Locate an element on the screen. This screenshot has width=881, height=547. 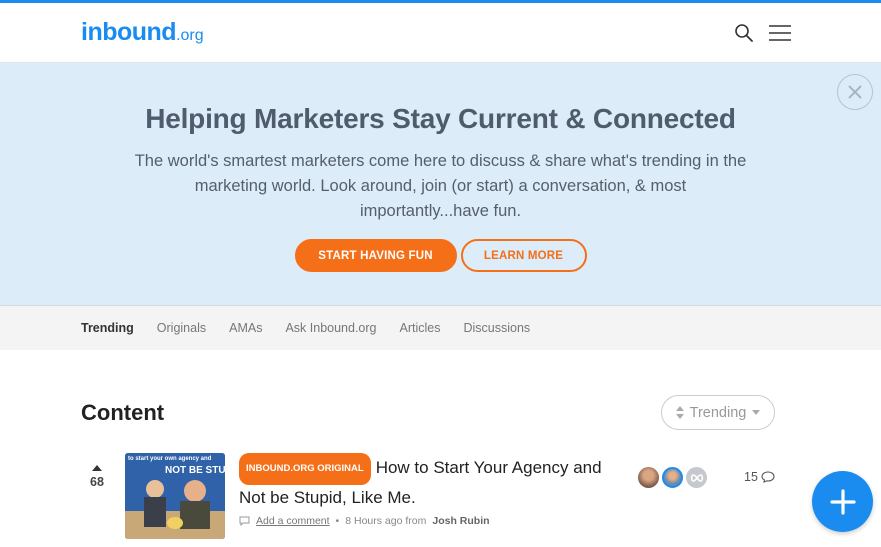
tab-articles: Articles is located at coordinates (420, 328).